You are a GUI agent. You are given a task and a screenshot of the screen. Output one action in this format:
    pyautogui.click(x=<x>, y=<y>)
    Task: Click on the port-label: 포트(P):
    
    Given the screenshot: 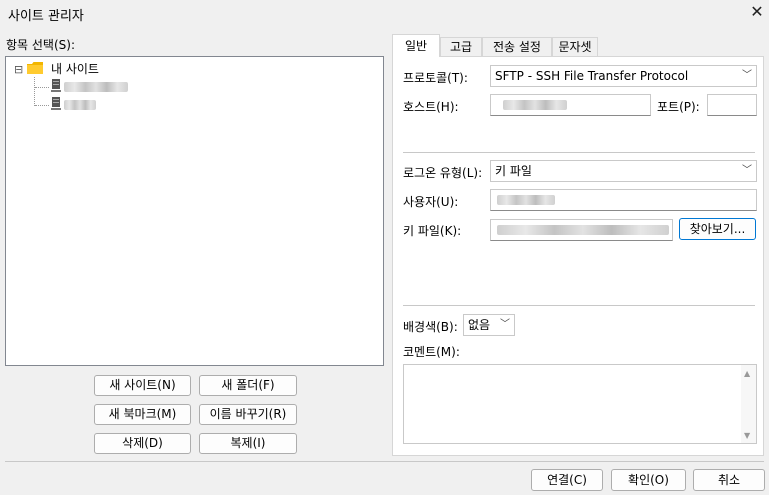 What is the action you would take?
    pyautogui.click(x=678, y=107)
    